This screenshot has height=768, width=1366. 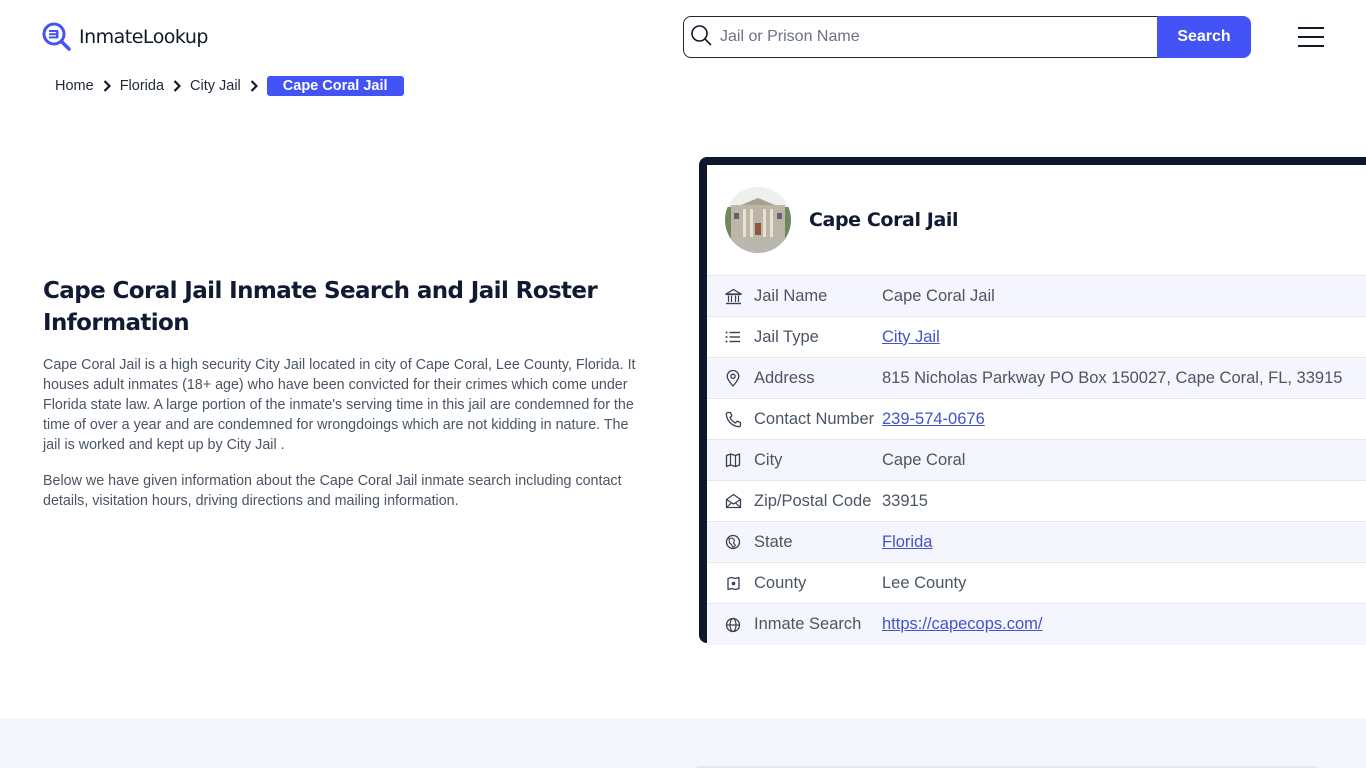 I want to click on search-box, so click(x=920, y=37).